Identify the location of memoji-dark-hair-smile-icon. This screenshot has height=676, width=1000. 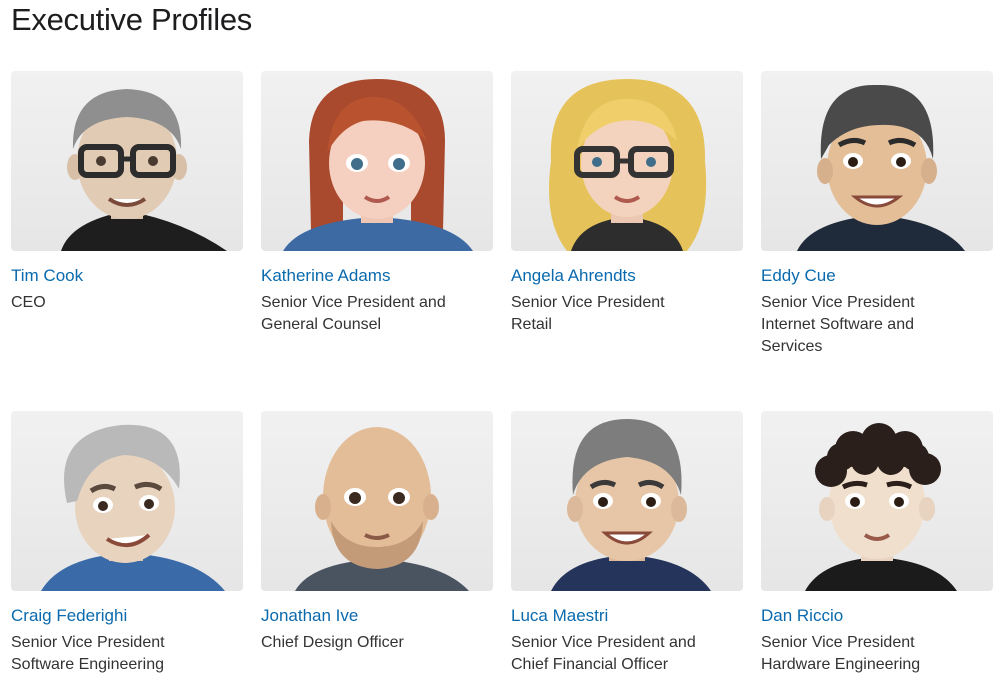
(881, 167).